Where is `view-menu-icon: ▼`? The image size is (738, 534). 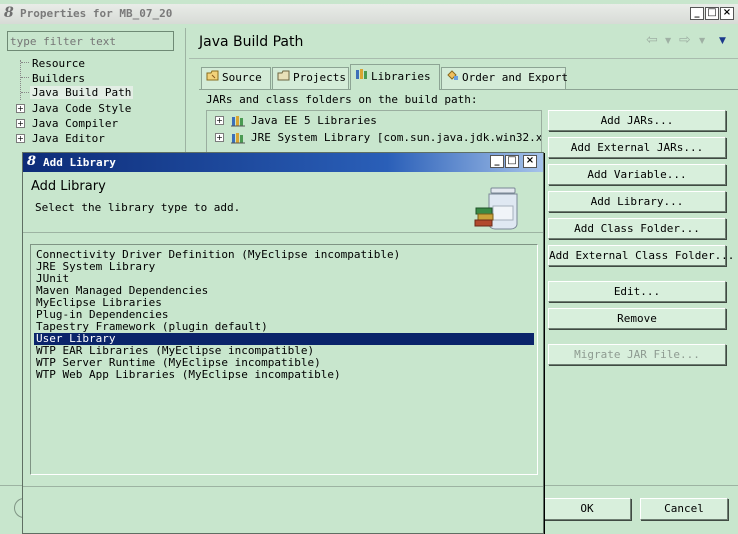
view-menu-icon: ▼ is located at coordinates (722, 41).